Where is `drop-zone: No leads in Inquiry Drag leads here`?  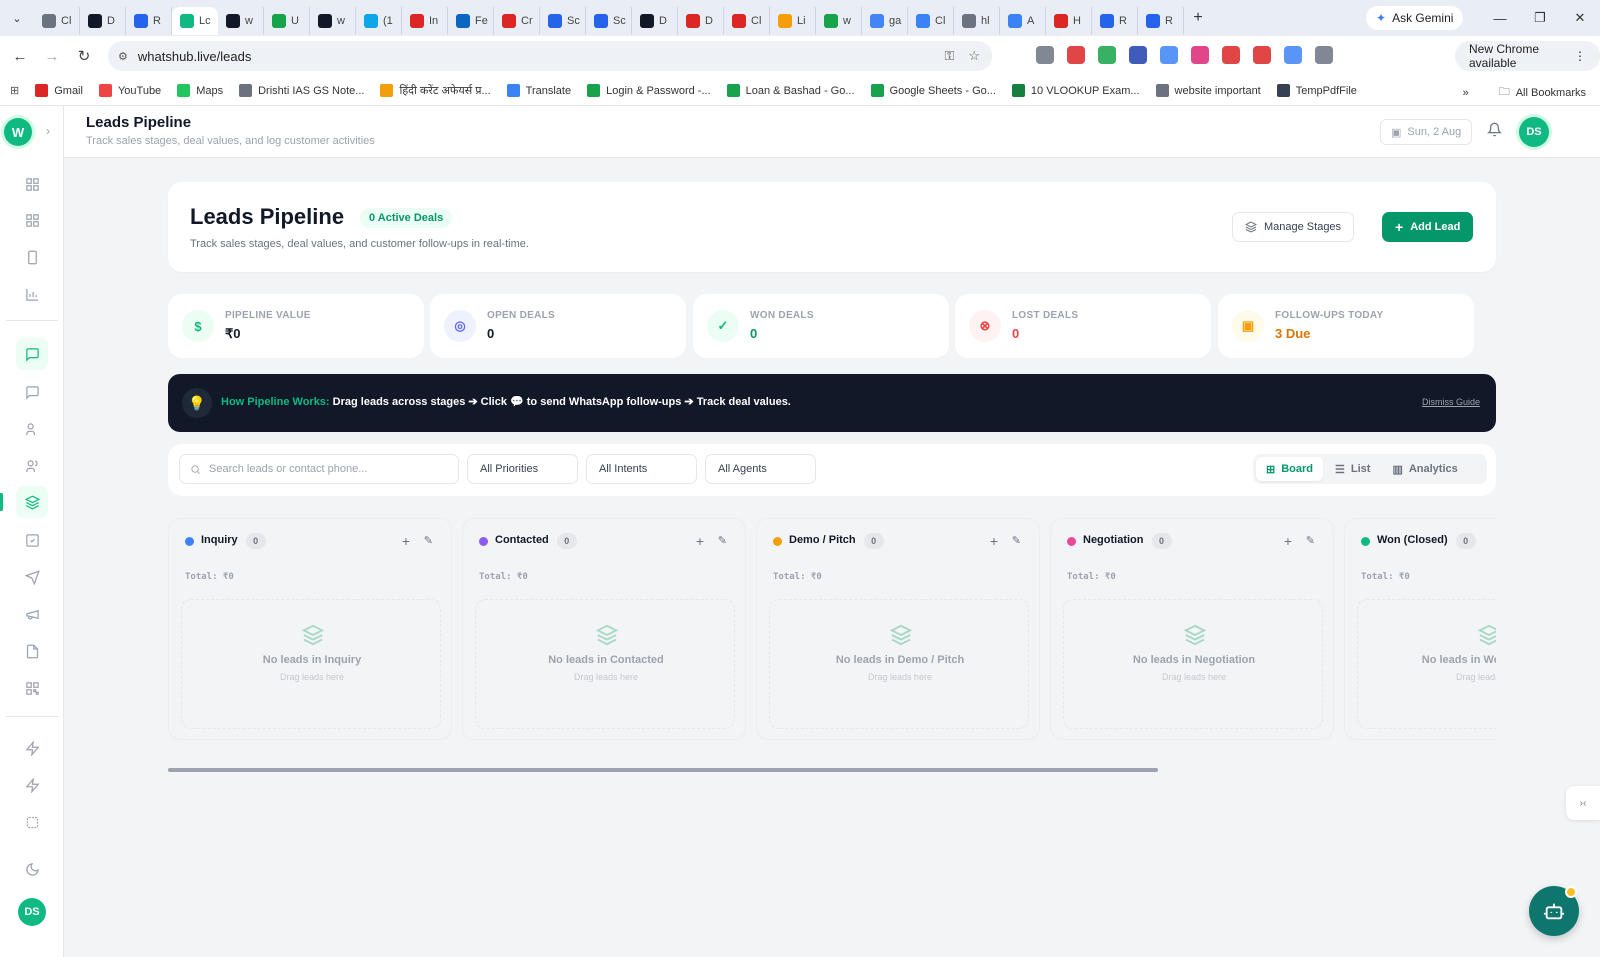 drop-zone: No leads in Inquiry Drag leads here is located at coordinates (311, 664).